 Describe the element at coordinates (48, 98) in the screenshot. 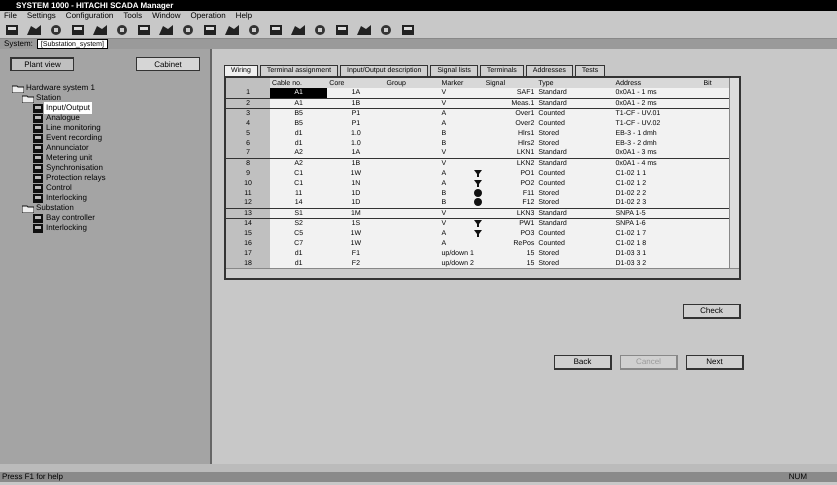

I see `tree-item: Station` at that location.